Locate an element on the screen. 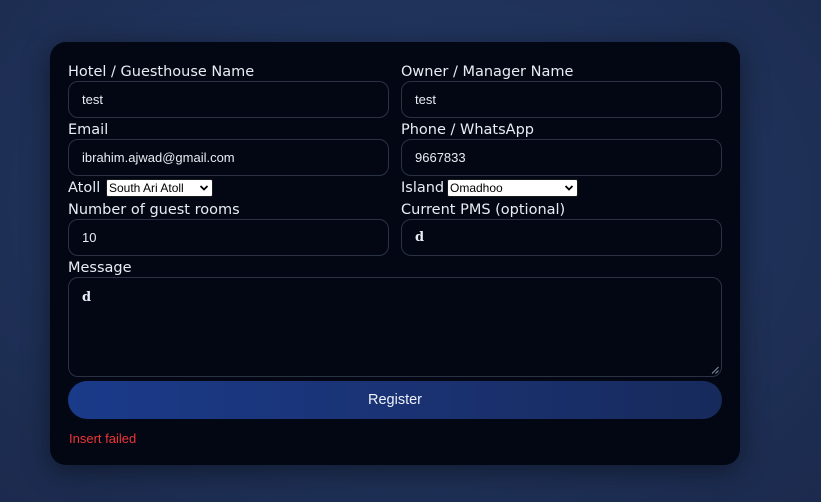  atoll-selected-value: South Ari Atoll is located at coordinates (146, 188).